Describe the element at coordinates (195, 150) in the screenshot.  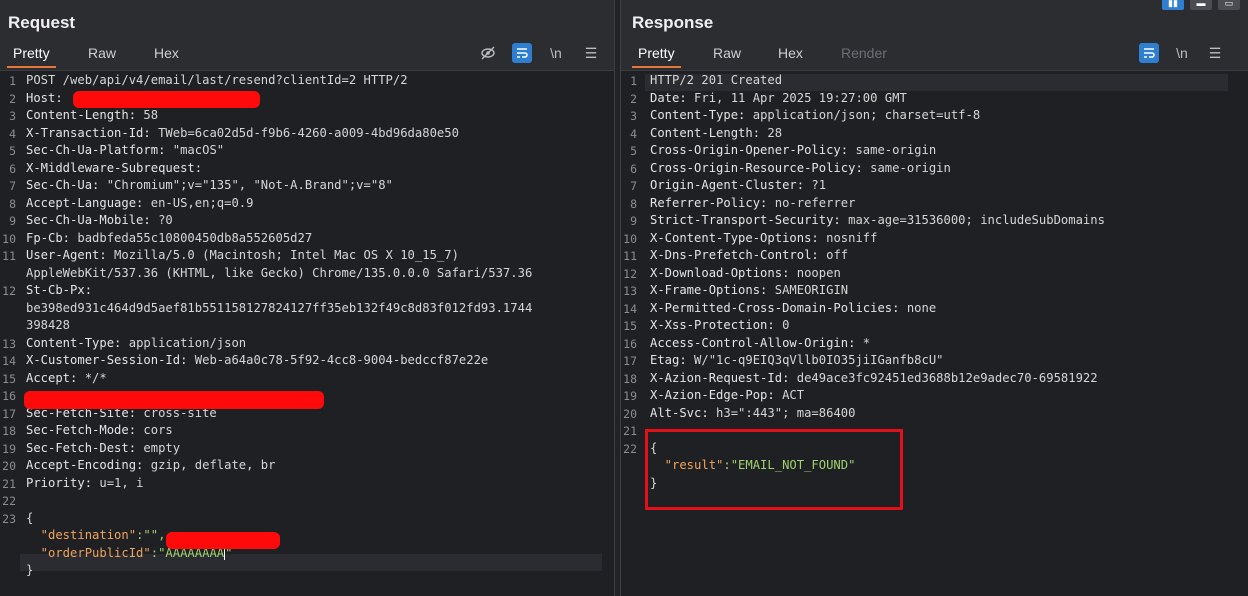
I see `header-value: "macOS"` at that location.